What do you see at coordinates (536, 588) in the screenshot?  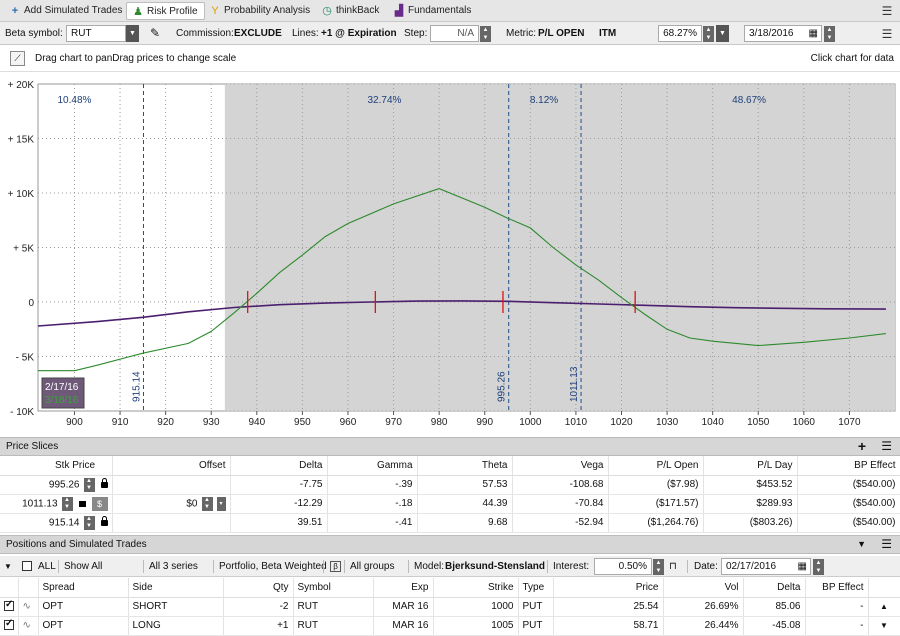 I see `col-type: Type` at bounding box center [536, 588].